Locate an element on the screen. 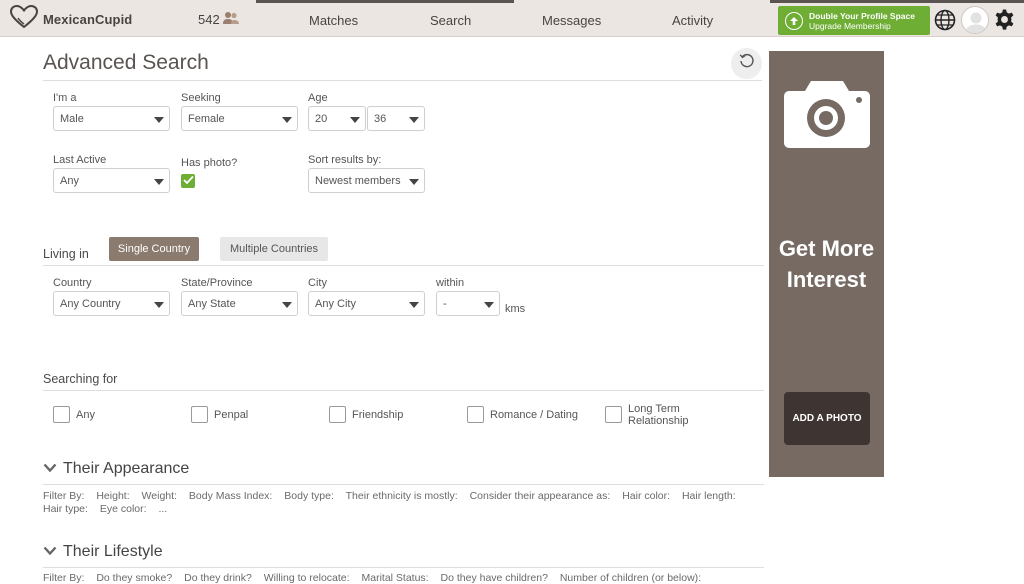 Image resolution: width=1024 pixels, height=584 pixels. checkbox-long-term-relationship is located at coordinates (613, 414).